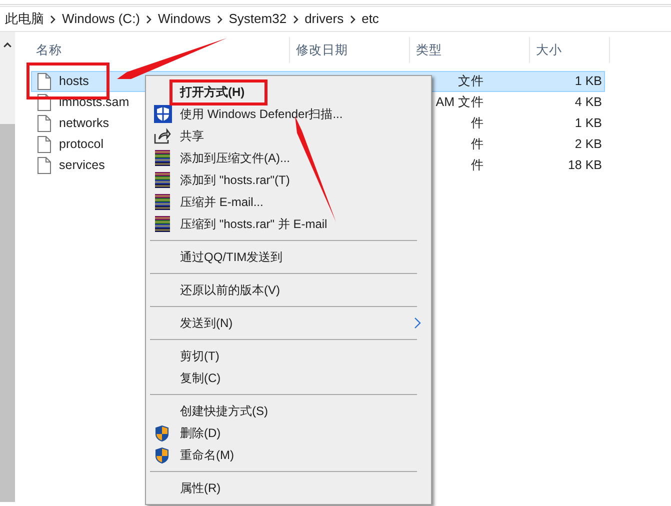  Describe the element at coordinates (585, 165) in the screenshot. I see `file-size: 18 KB` at that location.